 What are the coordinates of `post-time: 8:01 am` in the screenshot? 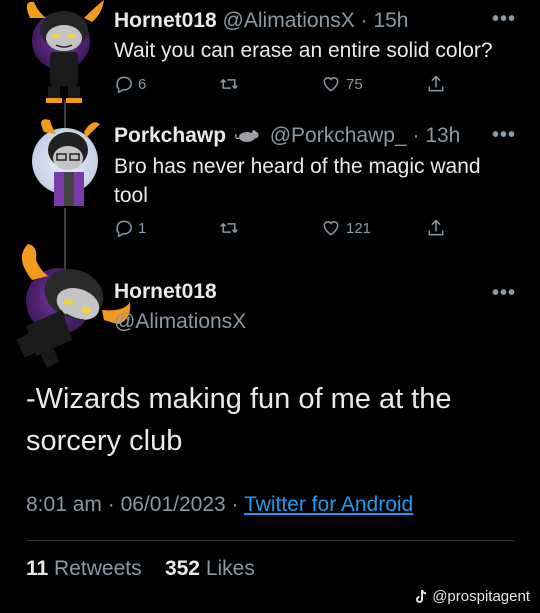 It's located at (64, 504).